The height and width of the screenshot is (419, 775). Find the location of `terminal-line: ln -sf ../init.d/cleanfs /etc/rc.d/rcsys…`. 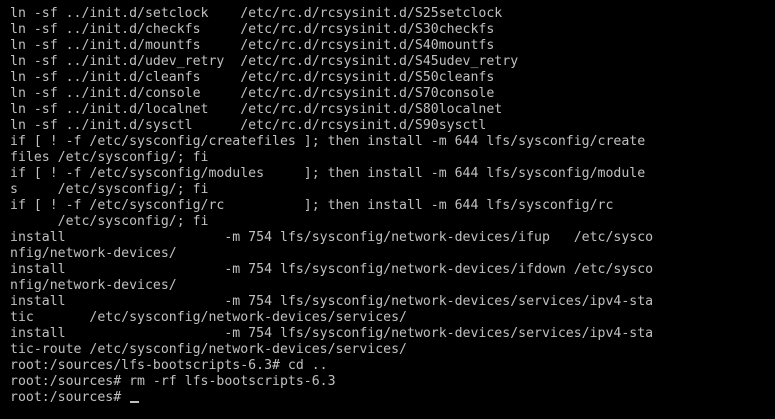

terminal-line: ln -sf ../init.d/cleanfs /etc/rc.d/rcsys… is located at coordinates (252, 77).